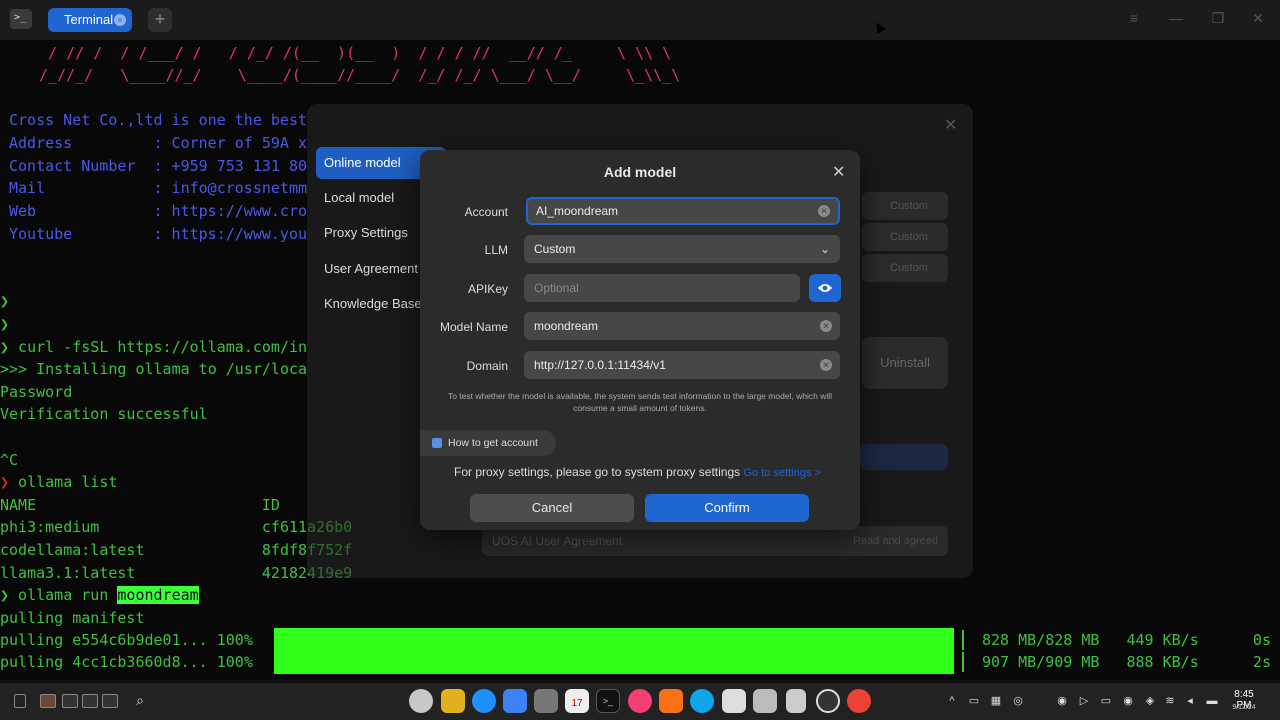  Describe the element at coordinates (140, 505) in the screenshot. I see `table-header: NAME ID` at that location.